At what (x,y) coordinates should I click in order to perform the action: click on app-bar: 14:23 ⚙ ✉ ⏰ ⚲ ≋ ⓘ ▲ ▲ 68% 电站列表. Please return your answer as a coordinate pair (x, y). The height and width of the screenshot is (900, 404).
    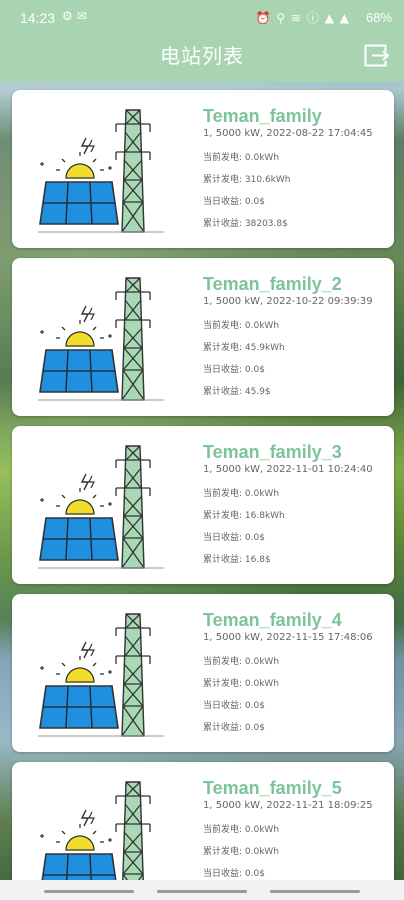
    Looking at the image, I should click on (202, 41).